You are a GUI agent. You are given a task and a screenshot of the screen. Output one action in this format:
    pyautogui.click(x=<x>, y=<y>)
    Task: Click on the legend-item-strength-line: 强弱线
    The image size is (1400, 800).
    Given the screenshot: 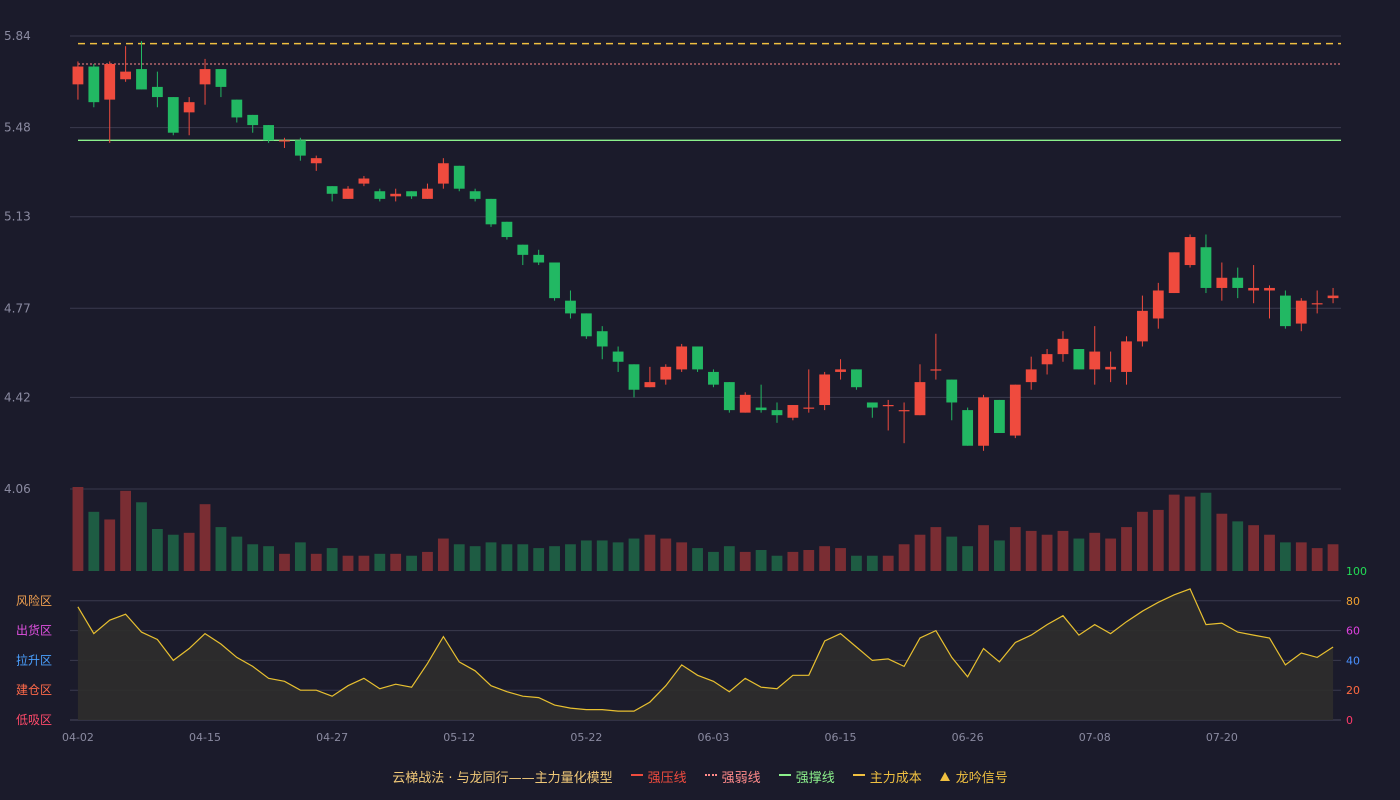 What is the action you would take?
    pyautogui.click(x=732, y=776)
    